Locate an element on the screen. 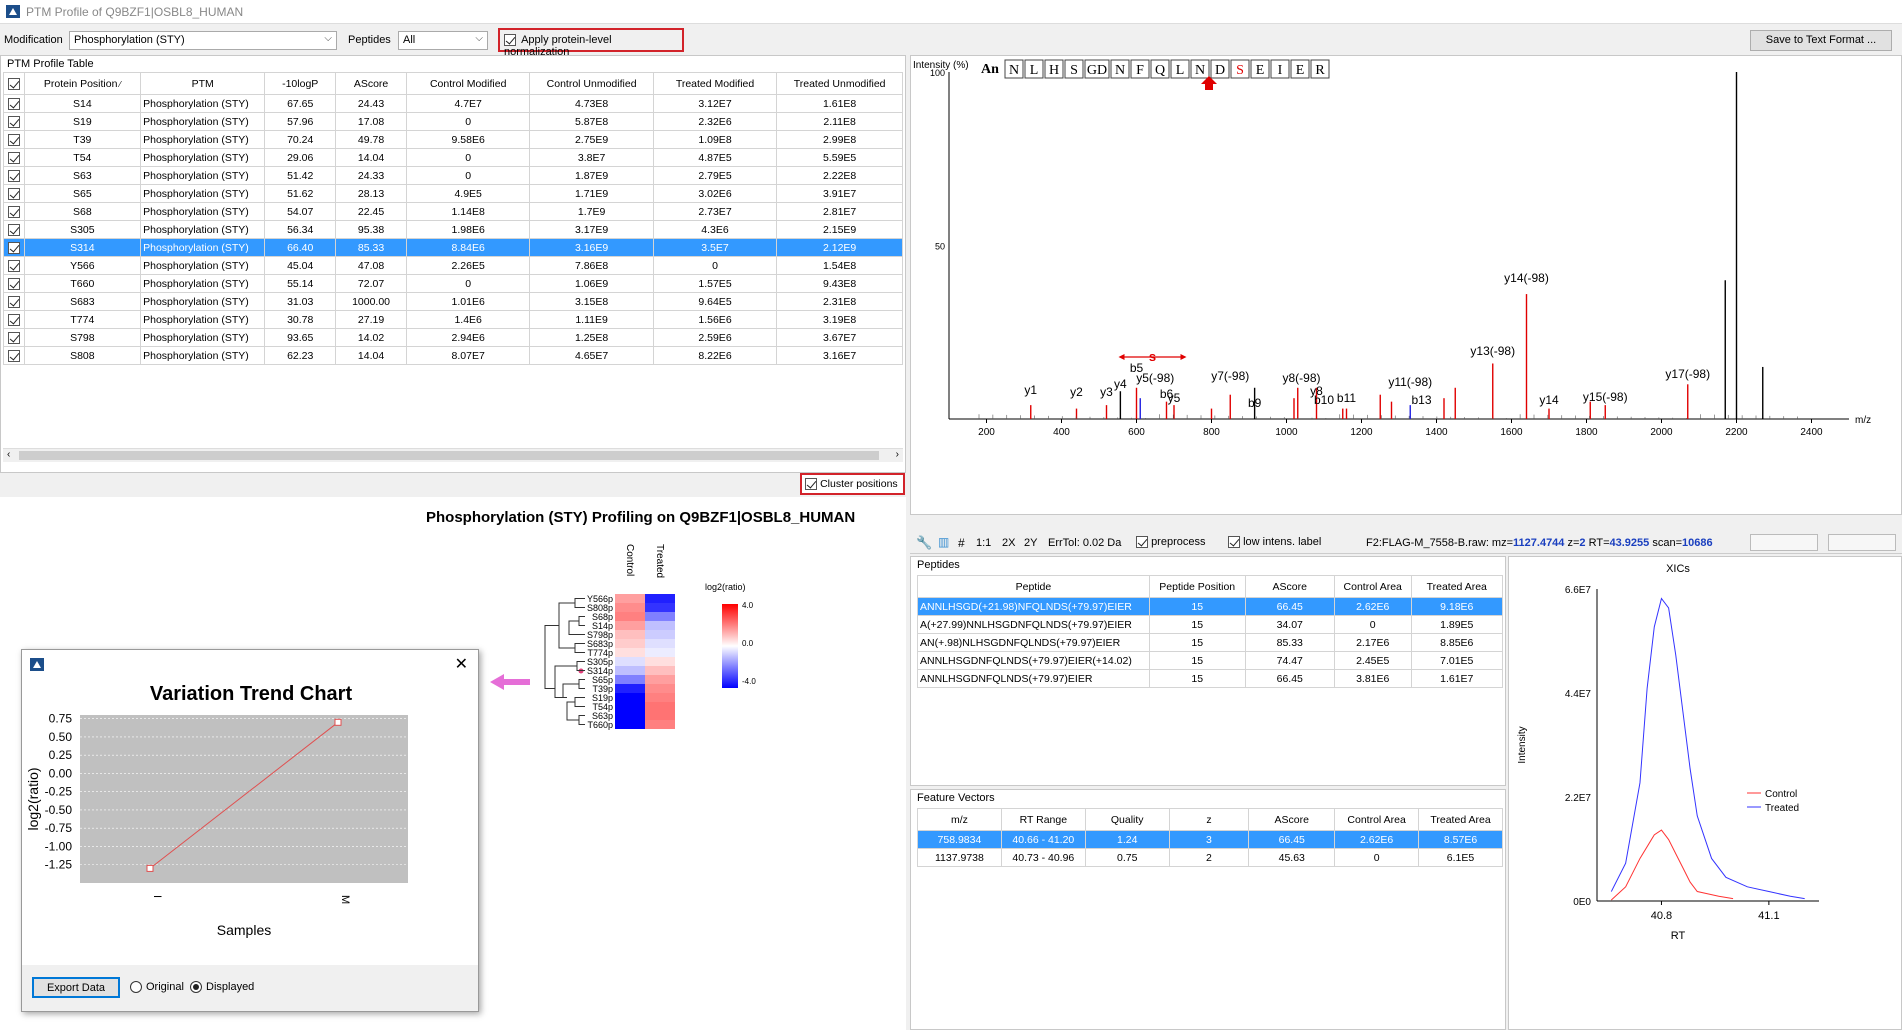  close-icon: ✕ is located at coordinates (461, 664).